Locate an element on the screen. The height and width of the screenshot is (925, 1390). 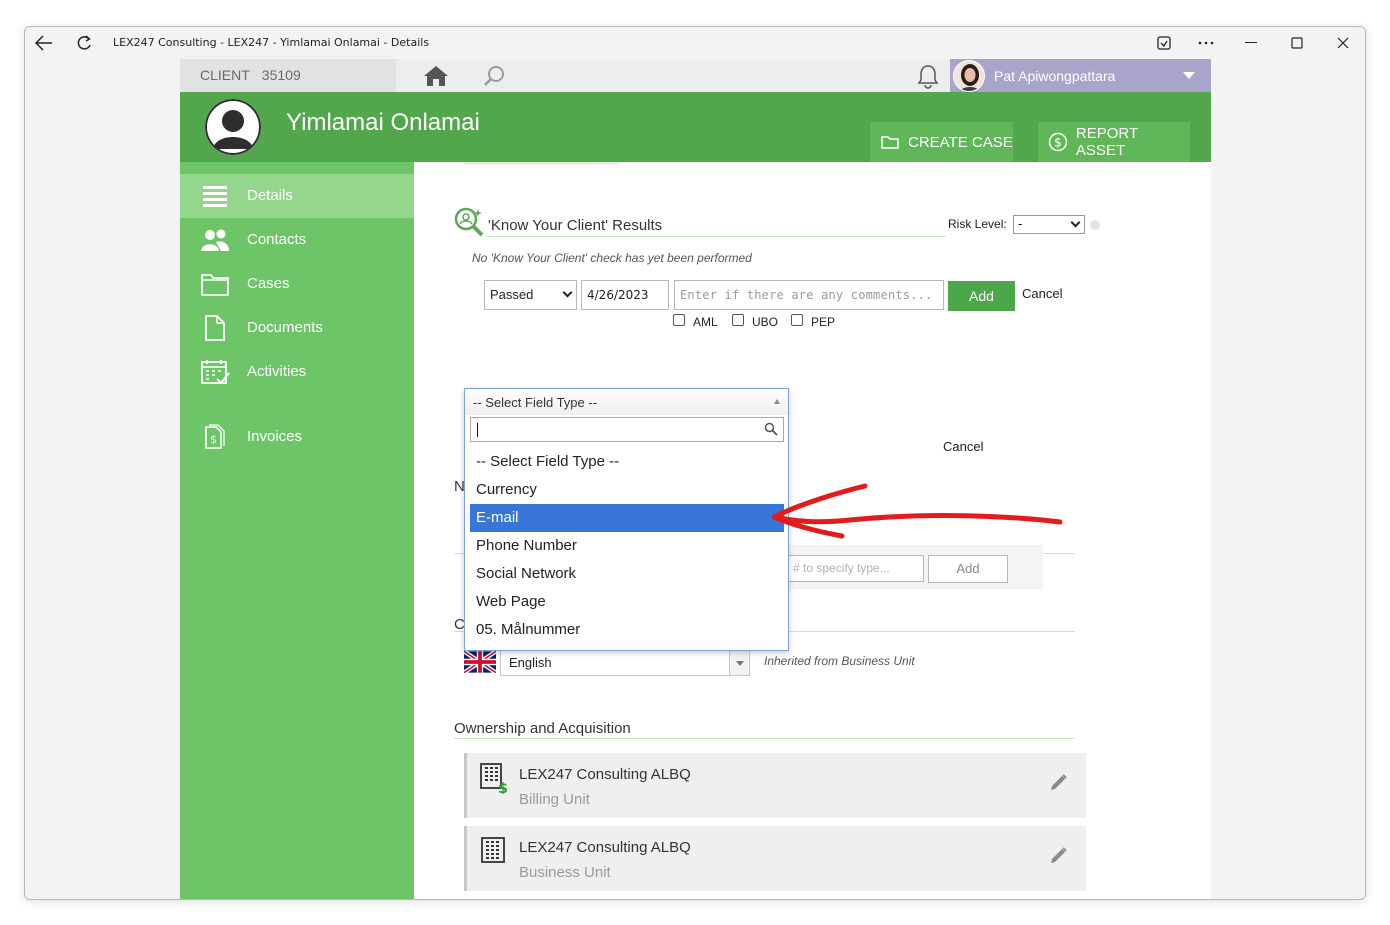
dollar-circle-icon: $ is located at coordinates (1058, 142).